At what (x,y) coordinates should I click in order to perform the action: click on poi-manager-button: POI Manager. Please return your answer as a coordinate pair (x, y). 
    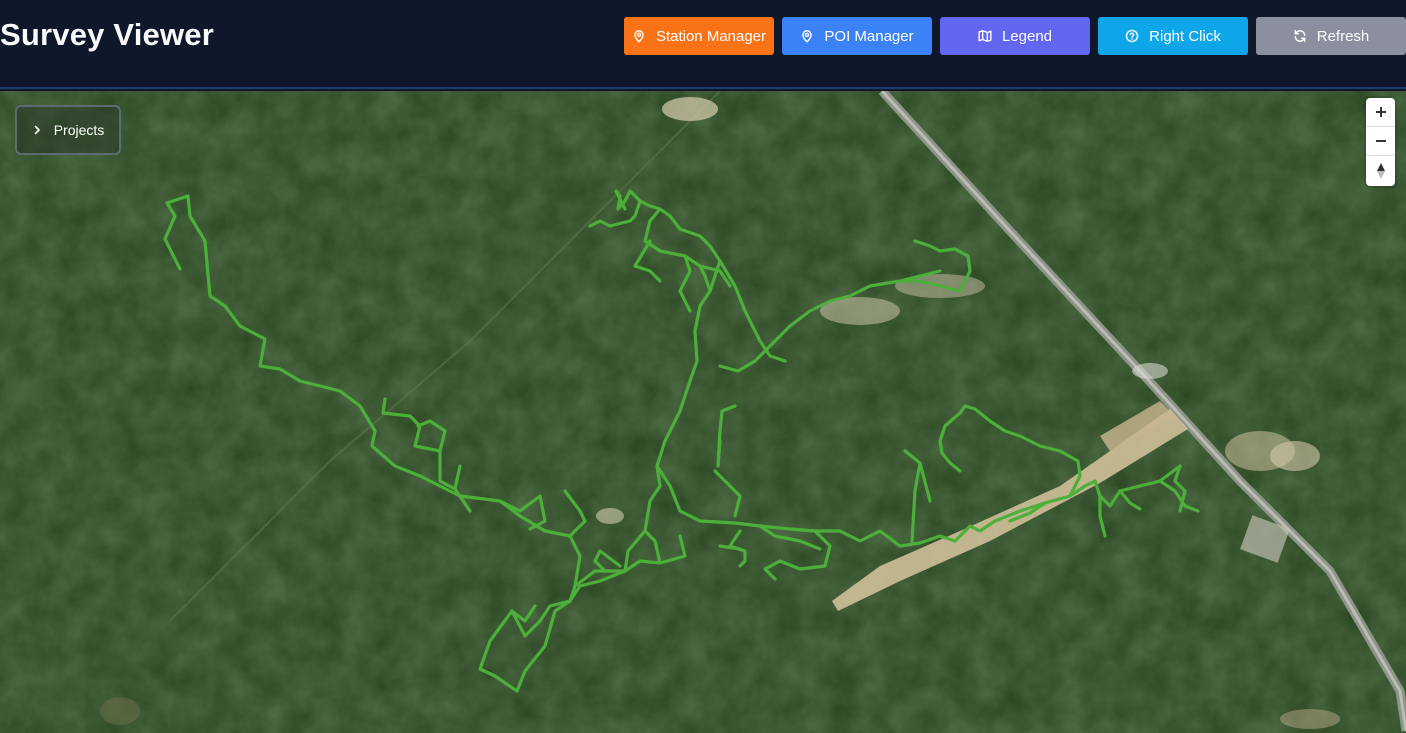
    Looking at the image, I should click on (857, 36).